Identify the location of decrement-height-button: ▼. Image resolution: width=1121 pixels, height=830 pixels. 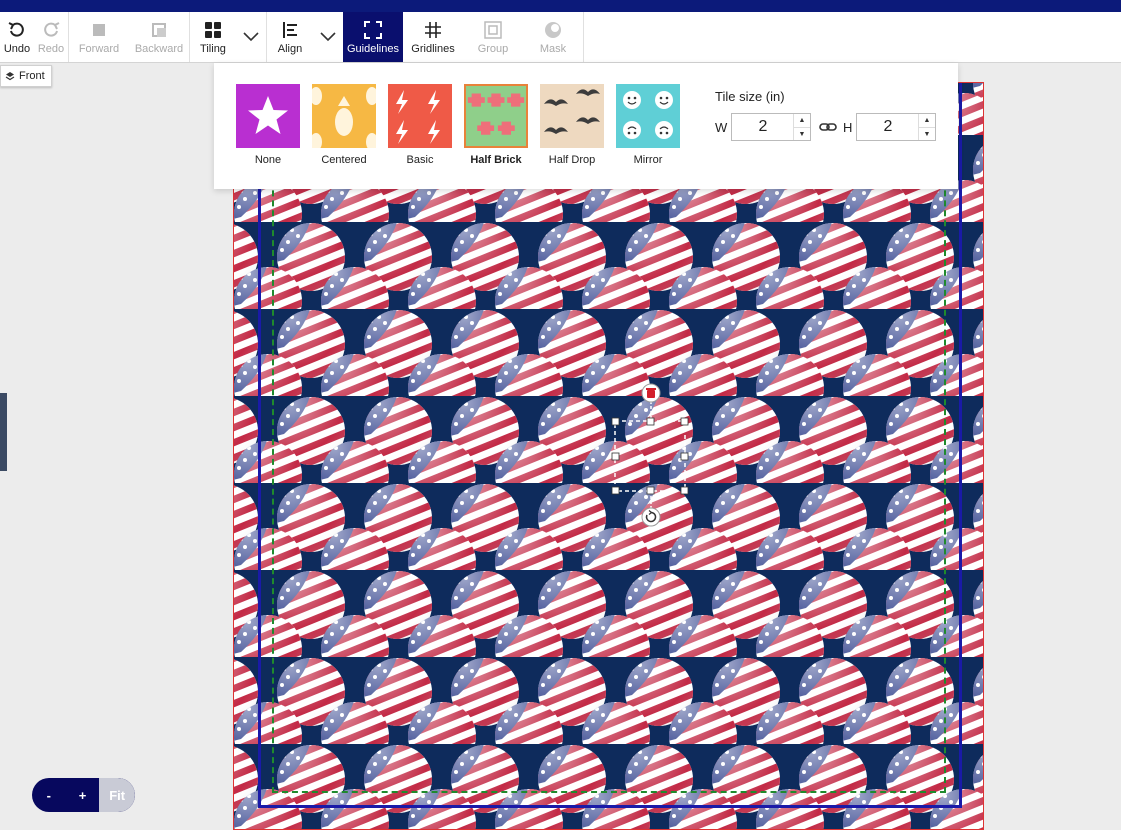
(927, 134).